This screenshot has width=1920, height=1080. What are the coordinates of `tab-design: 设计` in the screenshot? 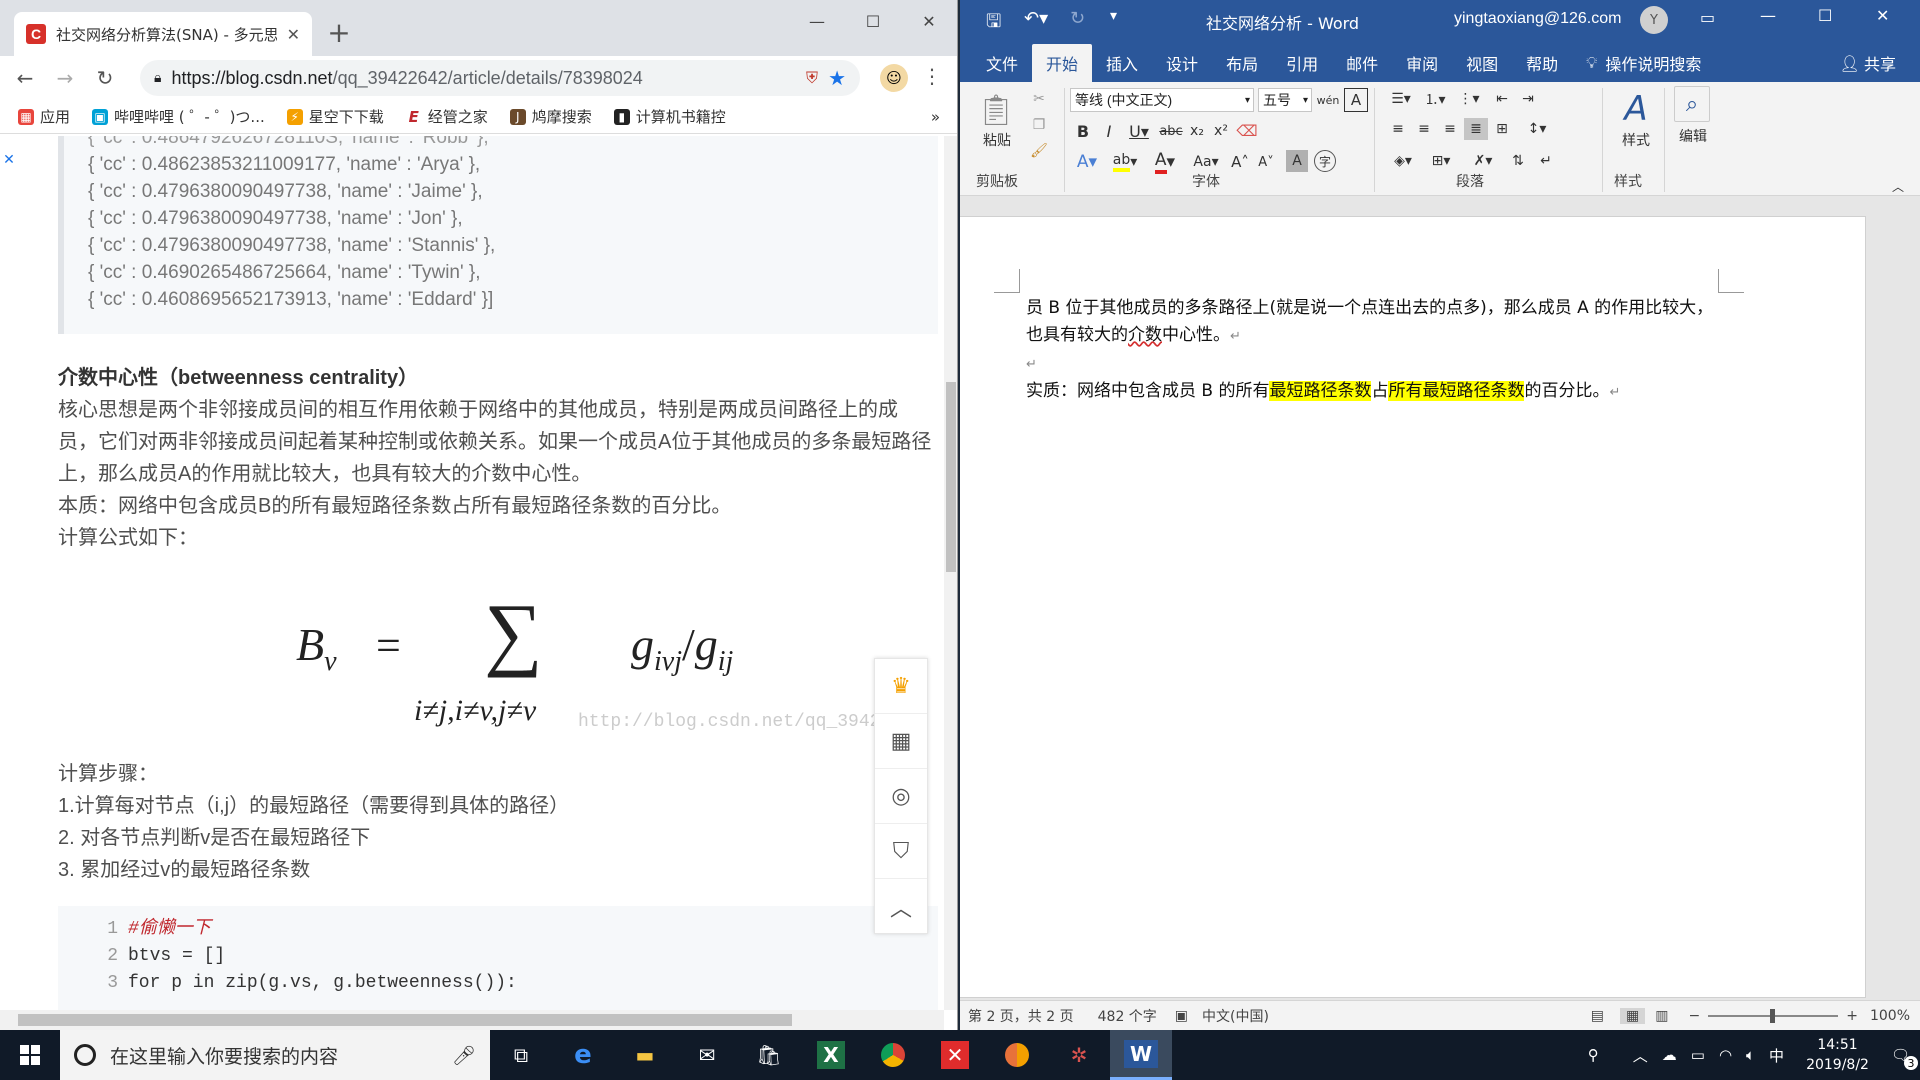 It's located at (1182, 63).